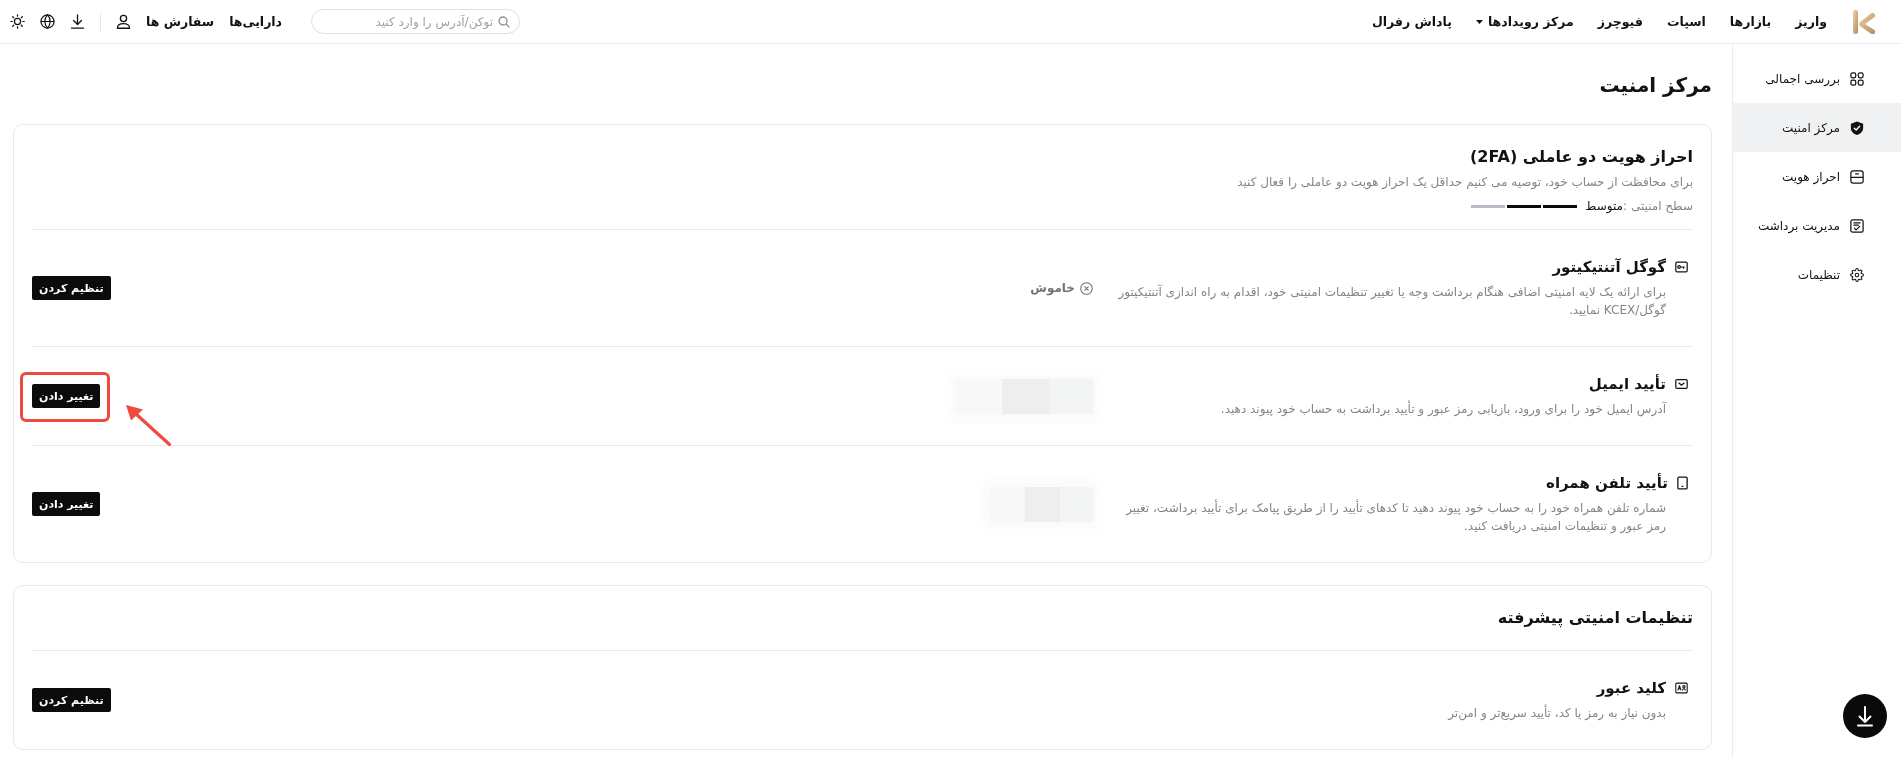  Describe the element at coordinates (1631, 688) in the screenshot. I see `row-title: کلید عبور` at that location.